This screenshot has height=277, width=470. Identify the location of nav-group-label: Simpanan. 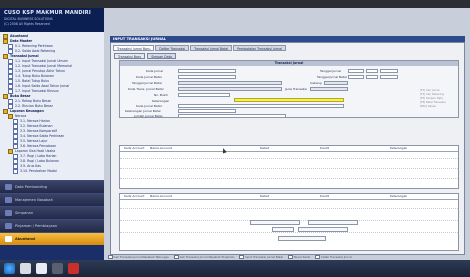
(24, 213).